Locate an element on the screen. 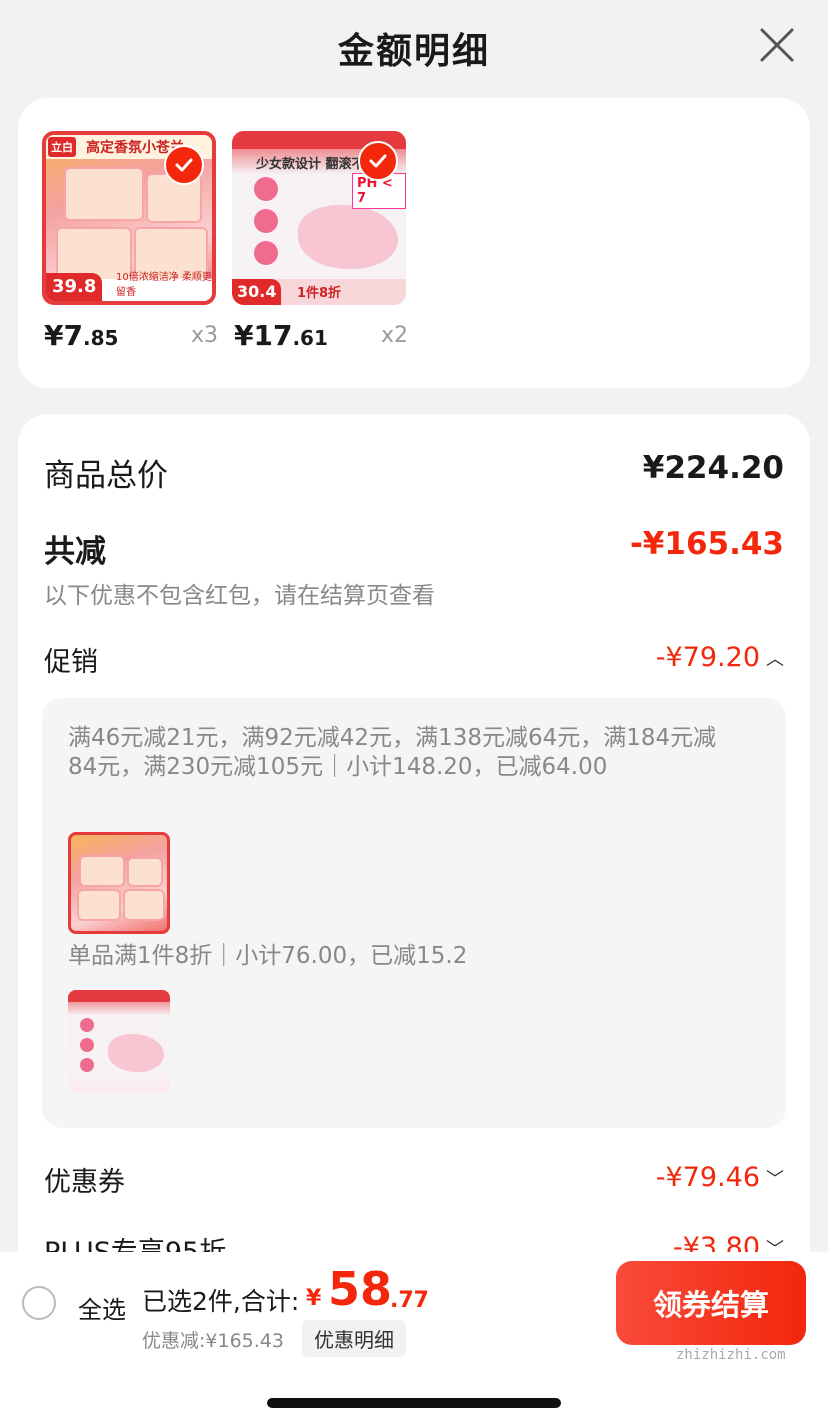  product-item: 立白 高定香氛小苍兰 10倍浓缩洁净 柔顺更留香 39.8 ¥7.85 x3 is located at coordinates (130, 241).